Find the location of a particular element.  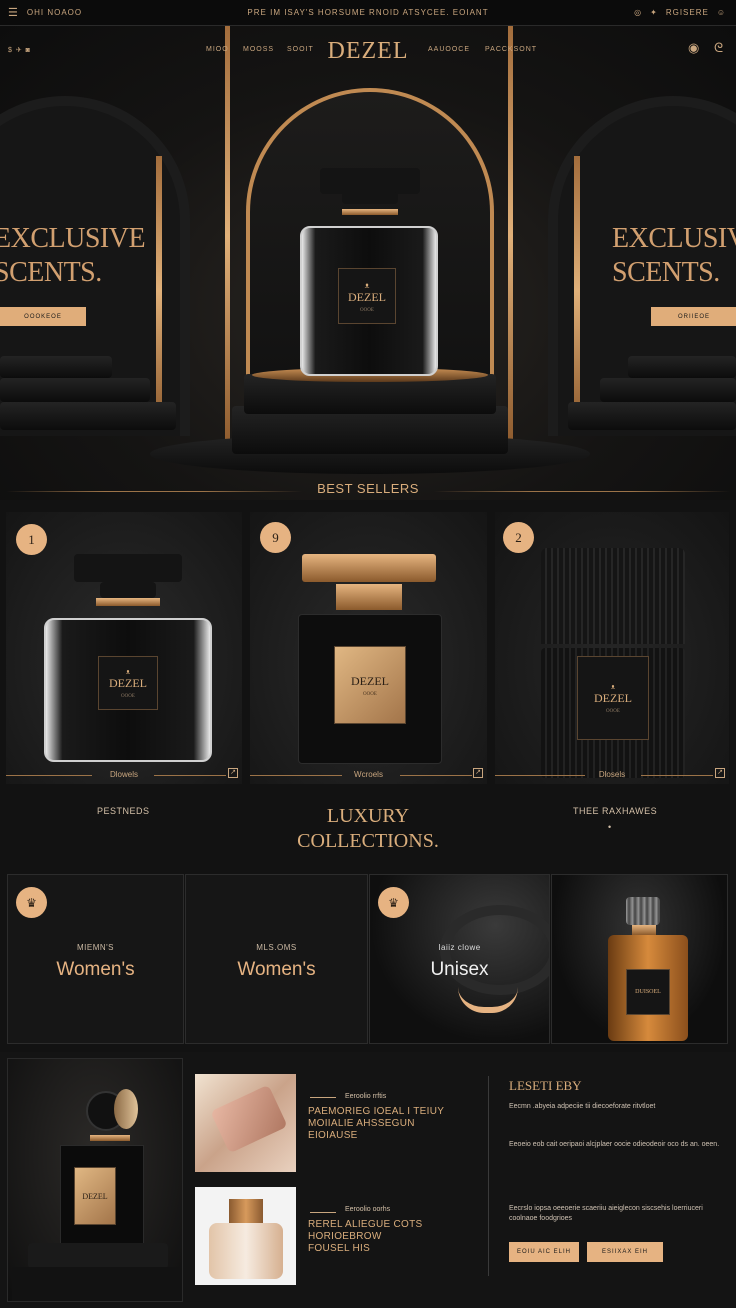

card-footer: Wcroels ↗ is located at coordinates (368, 774).